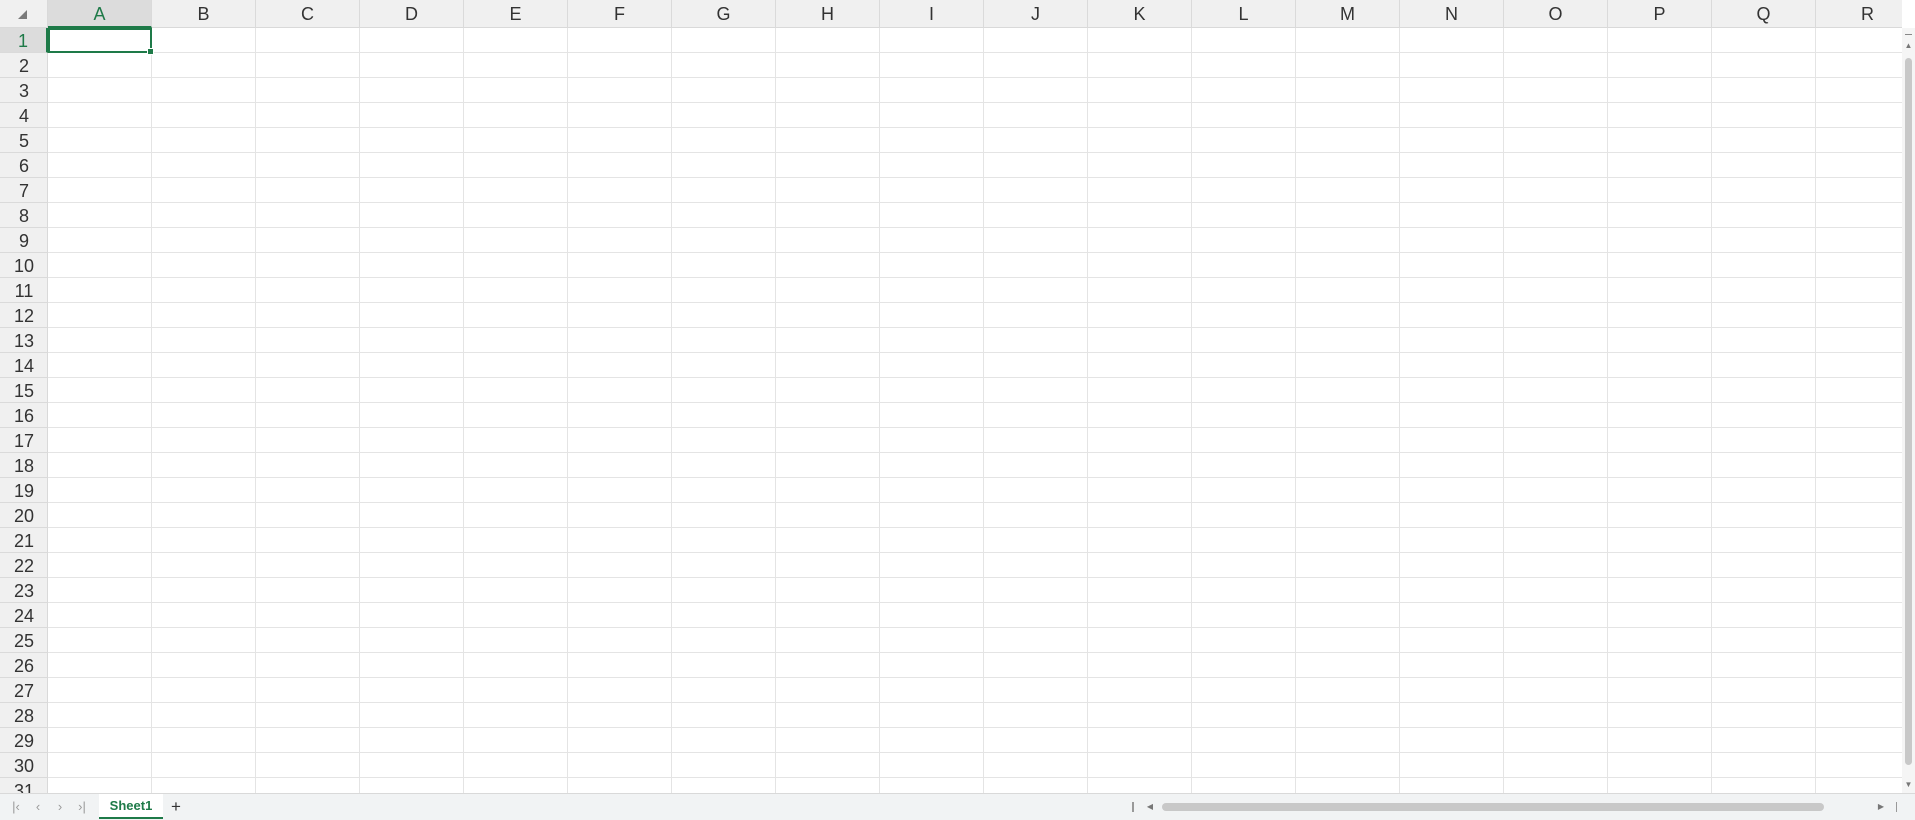  I want to click on vertical-scroll-thumb, so click(1908, 411).